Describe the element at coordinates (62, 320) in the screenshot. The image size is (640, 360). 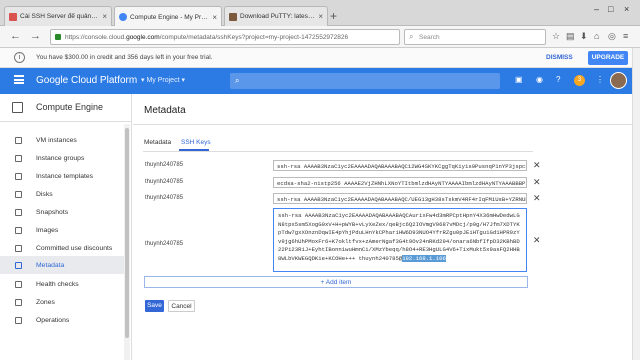
I see `sidebar-item-operations: Operations` at that location.